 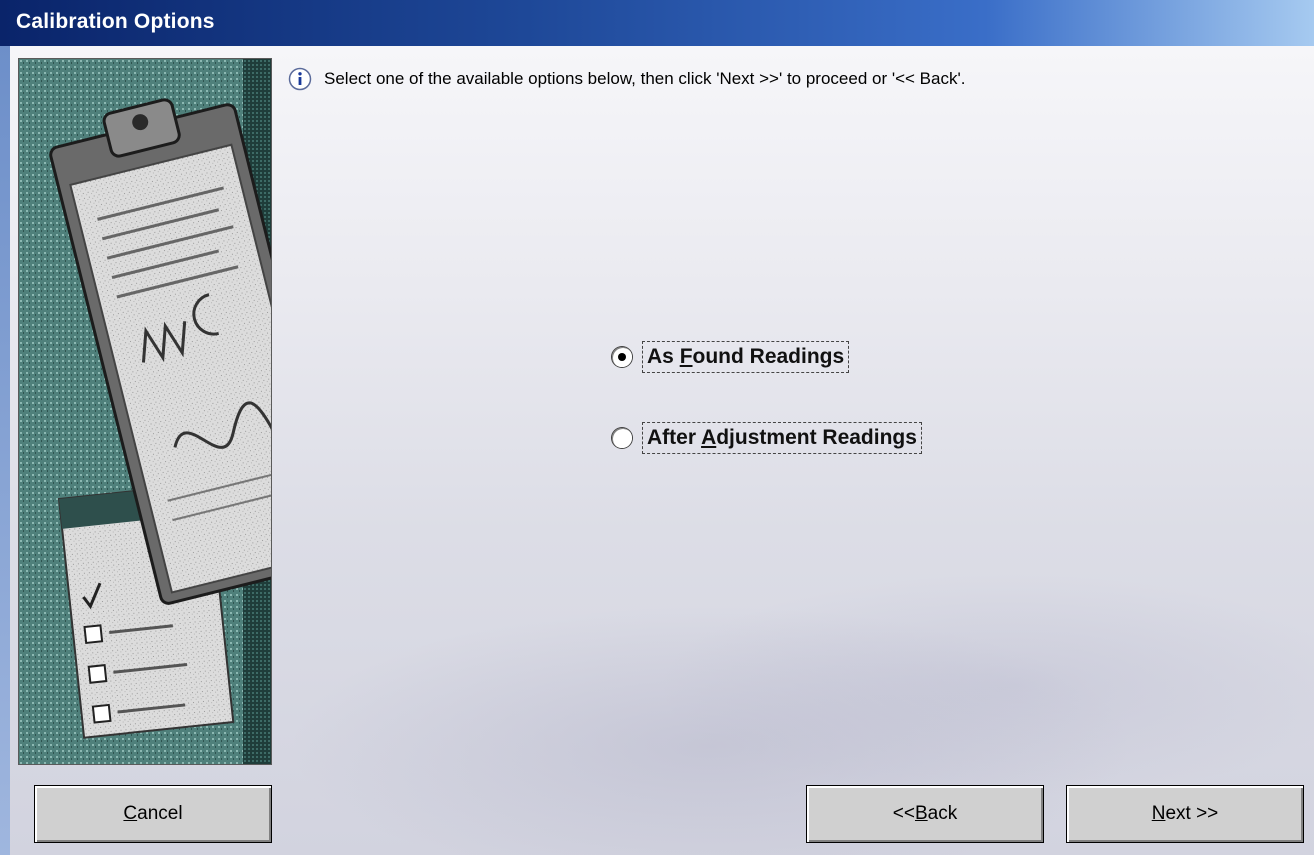 I want to click on cancel-button: Cancel, so click(x=153, y=814).